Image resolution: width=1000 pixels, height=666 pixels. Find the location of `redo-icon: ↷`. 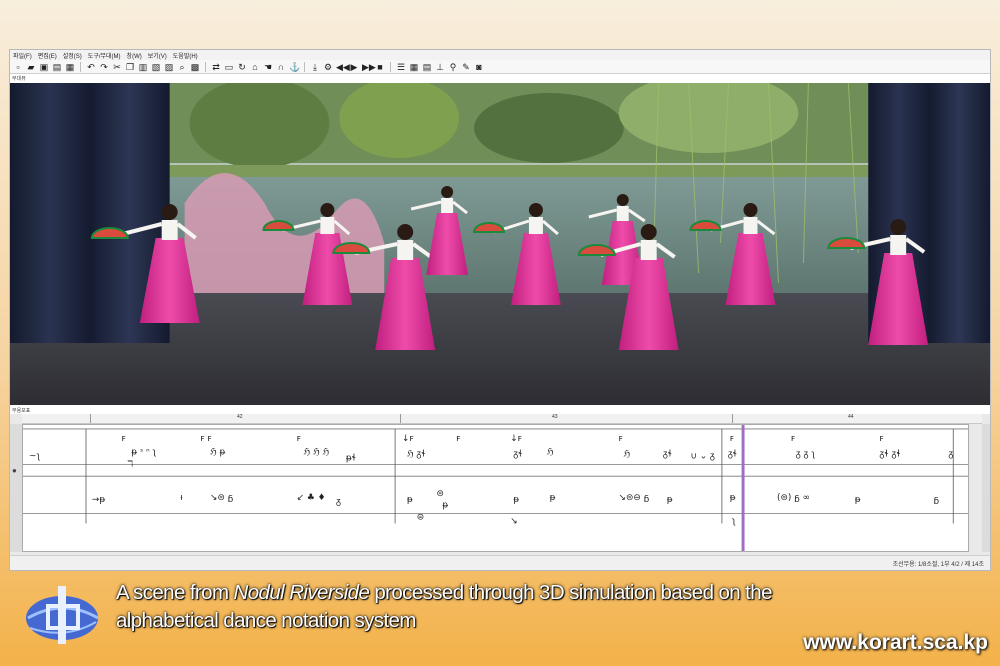

redo-icon: ↷ is located at coordinates (104, 67).